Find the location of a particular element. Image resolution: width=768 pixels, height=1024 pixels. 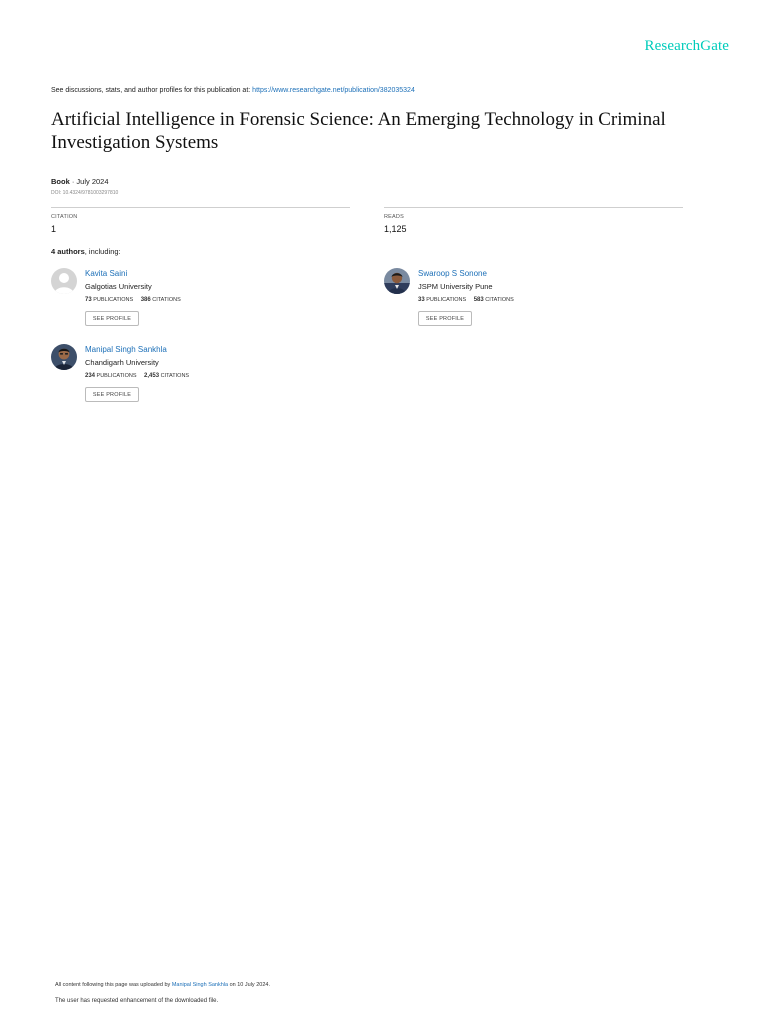

author-citations-count: 386 is located at coordinates (145, 300).